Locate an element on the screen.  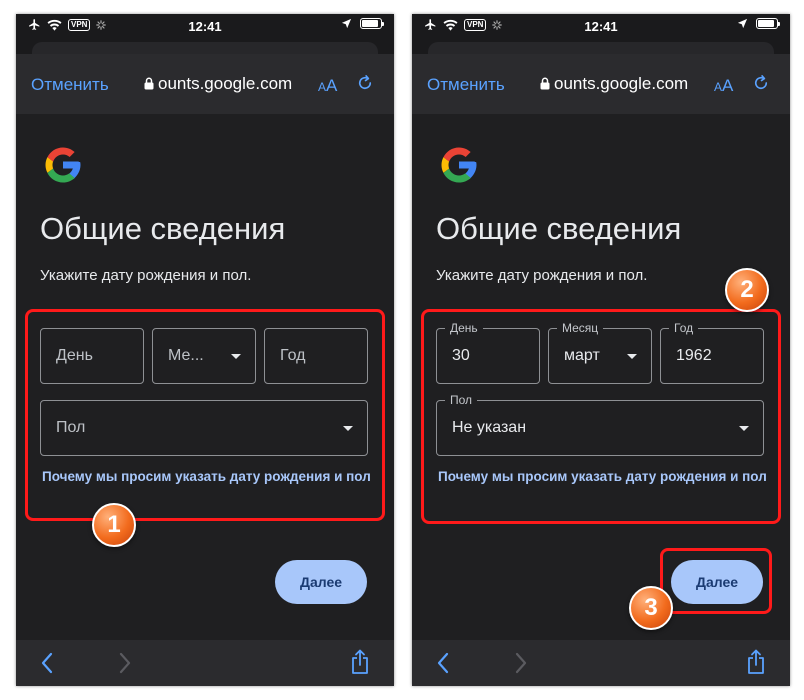
highlight-box-next is located at coordinates (716, 581).